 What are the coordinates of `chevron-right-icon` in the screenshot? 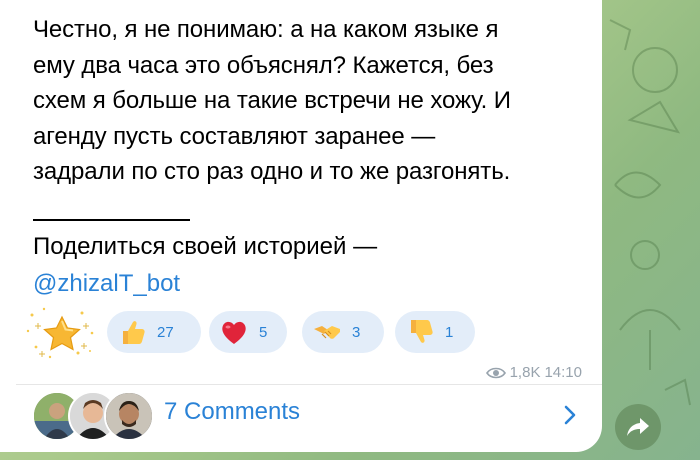 It's located at (570, 415).